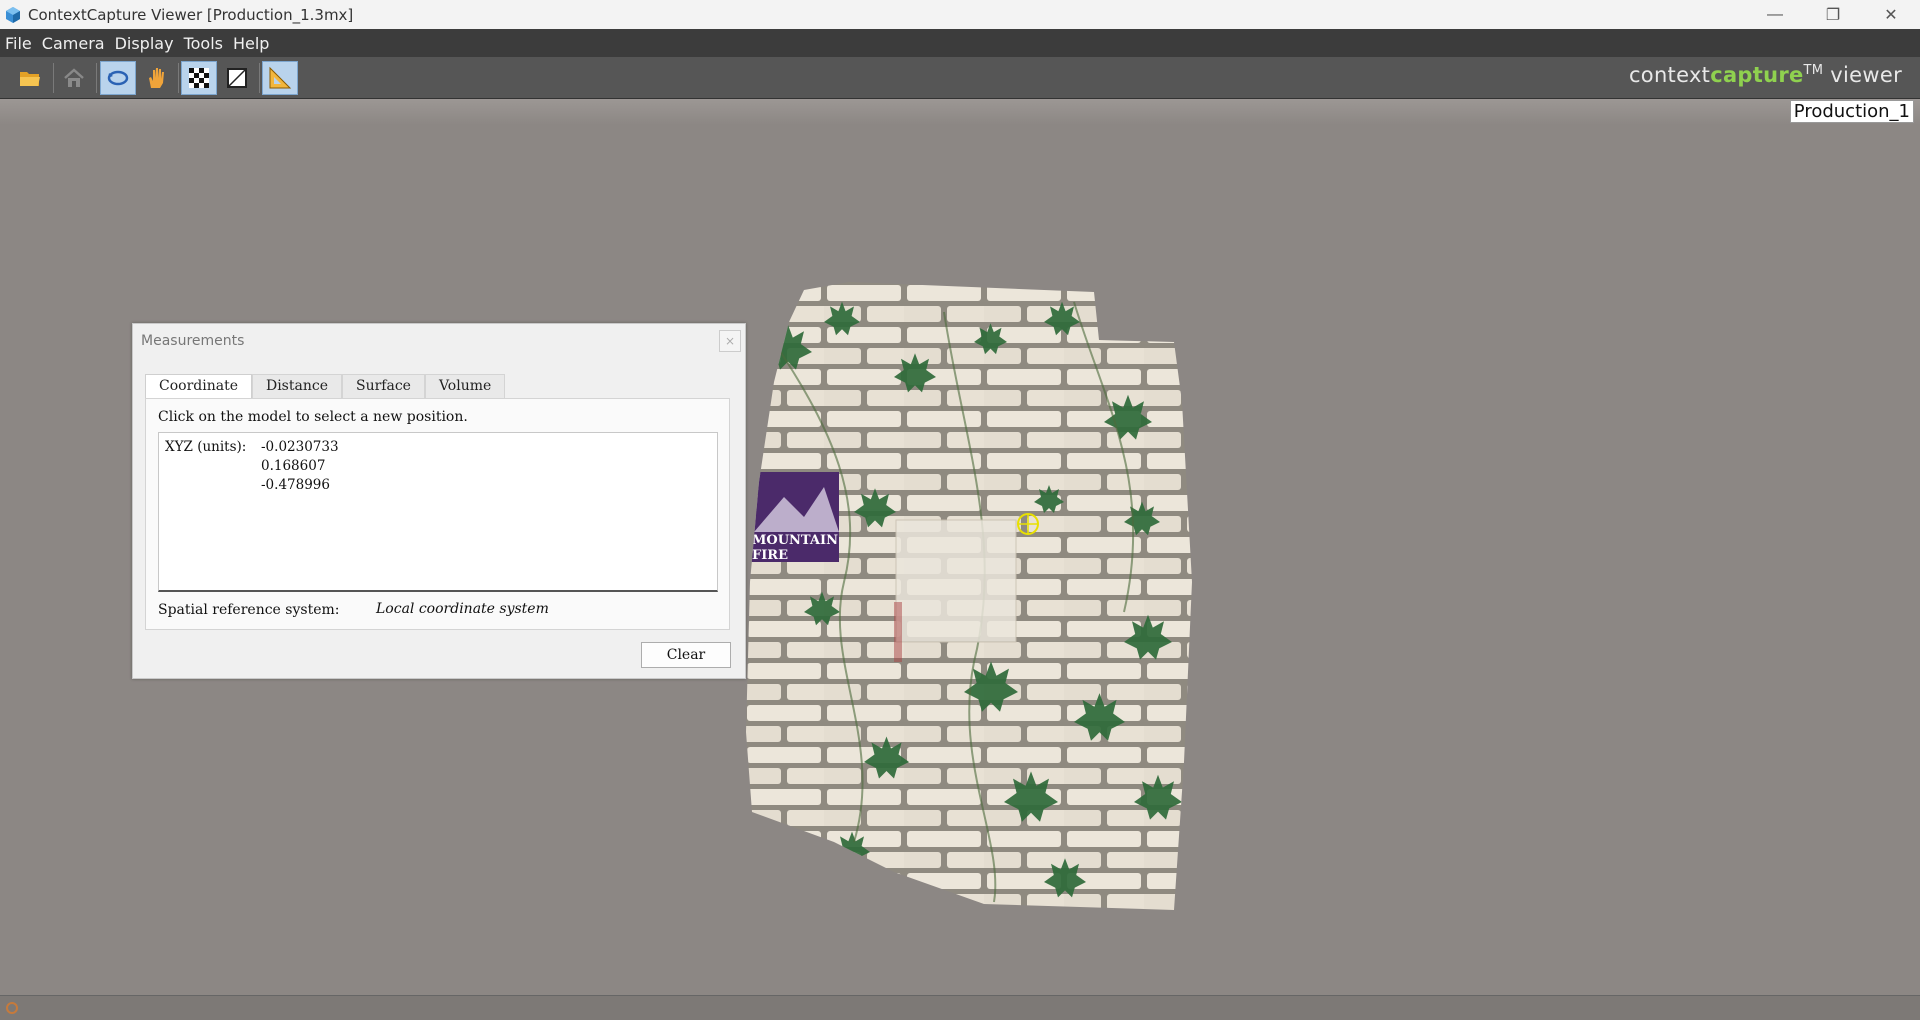 The image size is (1920, 1020). What do you see at coordinates (251, 43) in the screenshot?
I see `menu-help: Help` at bounding box center [251, 43].